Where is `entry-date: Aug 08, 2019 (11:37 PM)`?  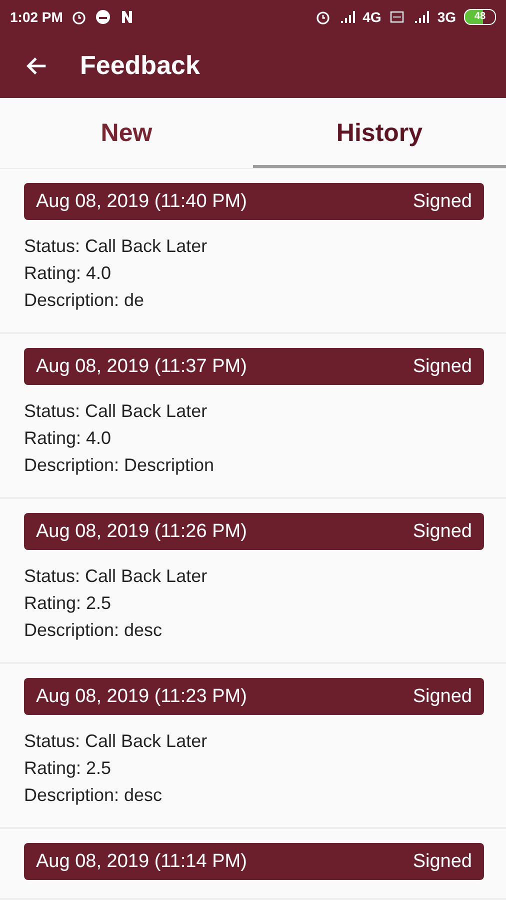 entry-date: Aug 08, 2019 (11:37 PM) is located at coordinates (141, 367).